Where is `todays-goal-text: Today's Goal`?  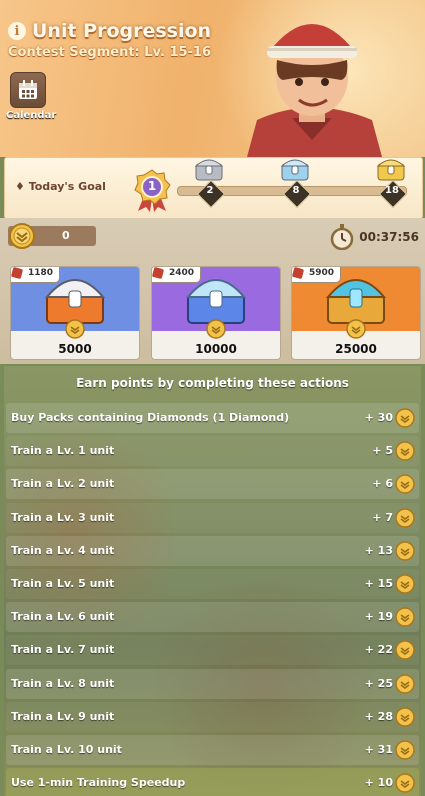 todays-goal-text: Today's Goal is located at coordinates (67, 186).